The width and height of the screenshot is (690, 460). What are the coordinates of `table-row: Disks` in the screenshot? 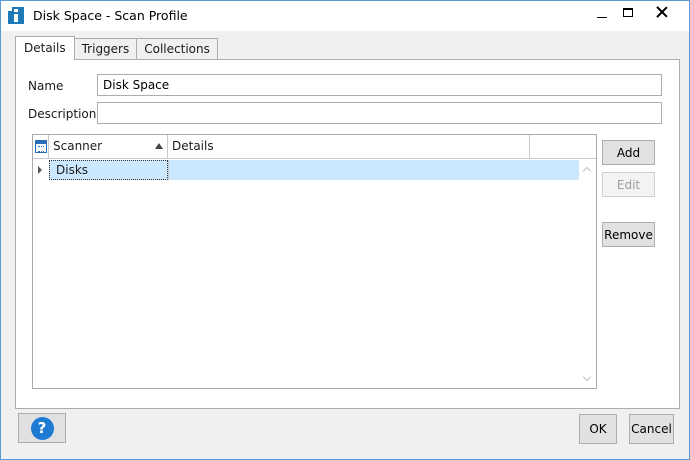 It's located at (306, 170).